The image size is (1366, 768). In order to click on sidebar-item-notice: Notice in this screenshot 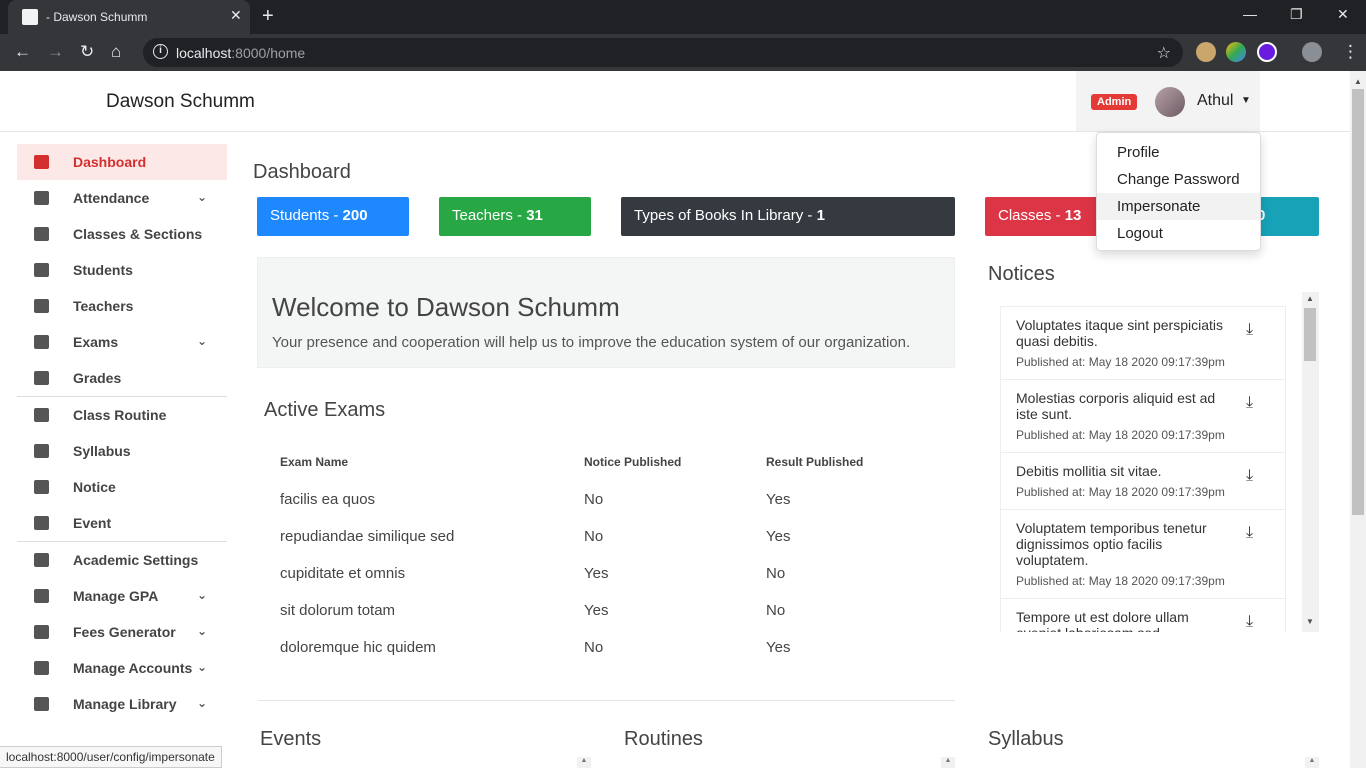, I will do `click(122, 487)`.